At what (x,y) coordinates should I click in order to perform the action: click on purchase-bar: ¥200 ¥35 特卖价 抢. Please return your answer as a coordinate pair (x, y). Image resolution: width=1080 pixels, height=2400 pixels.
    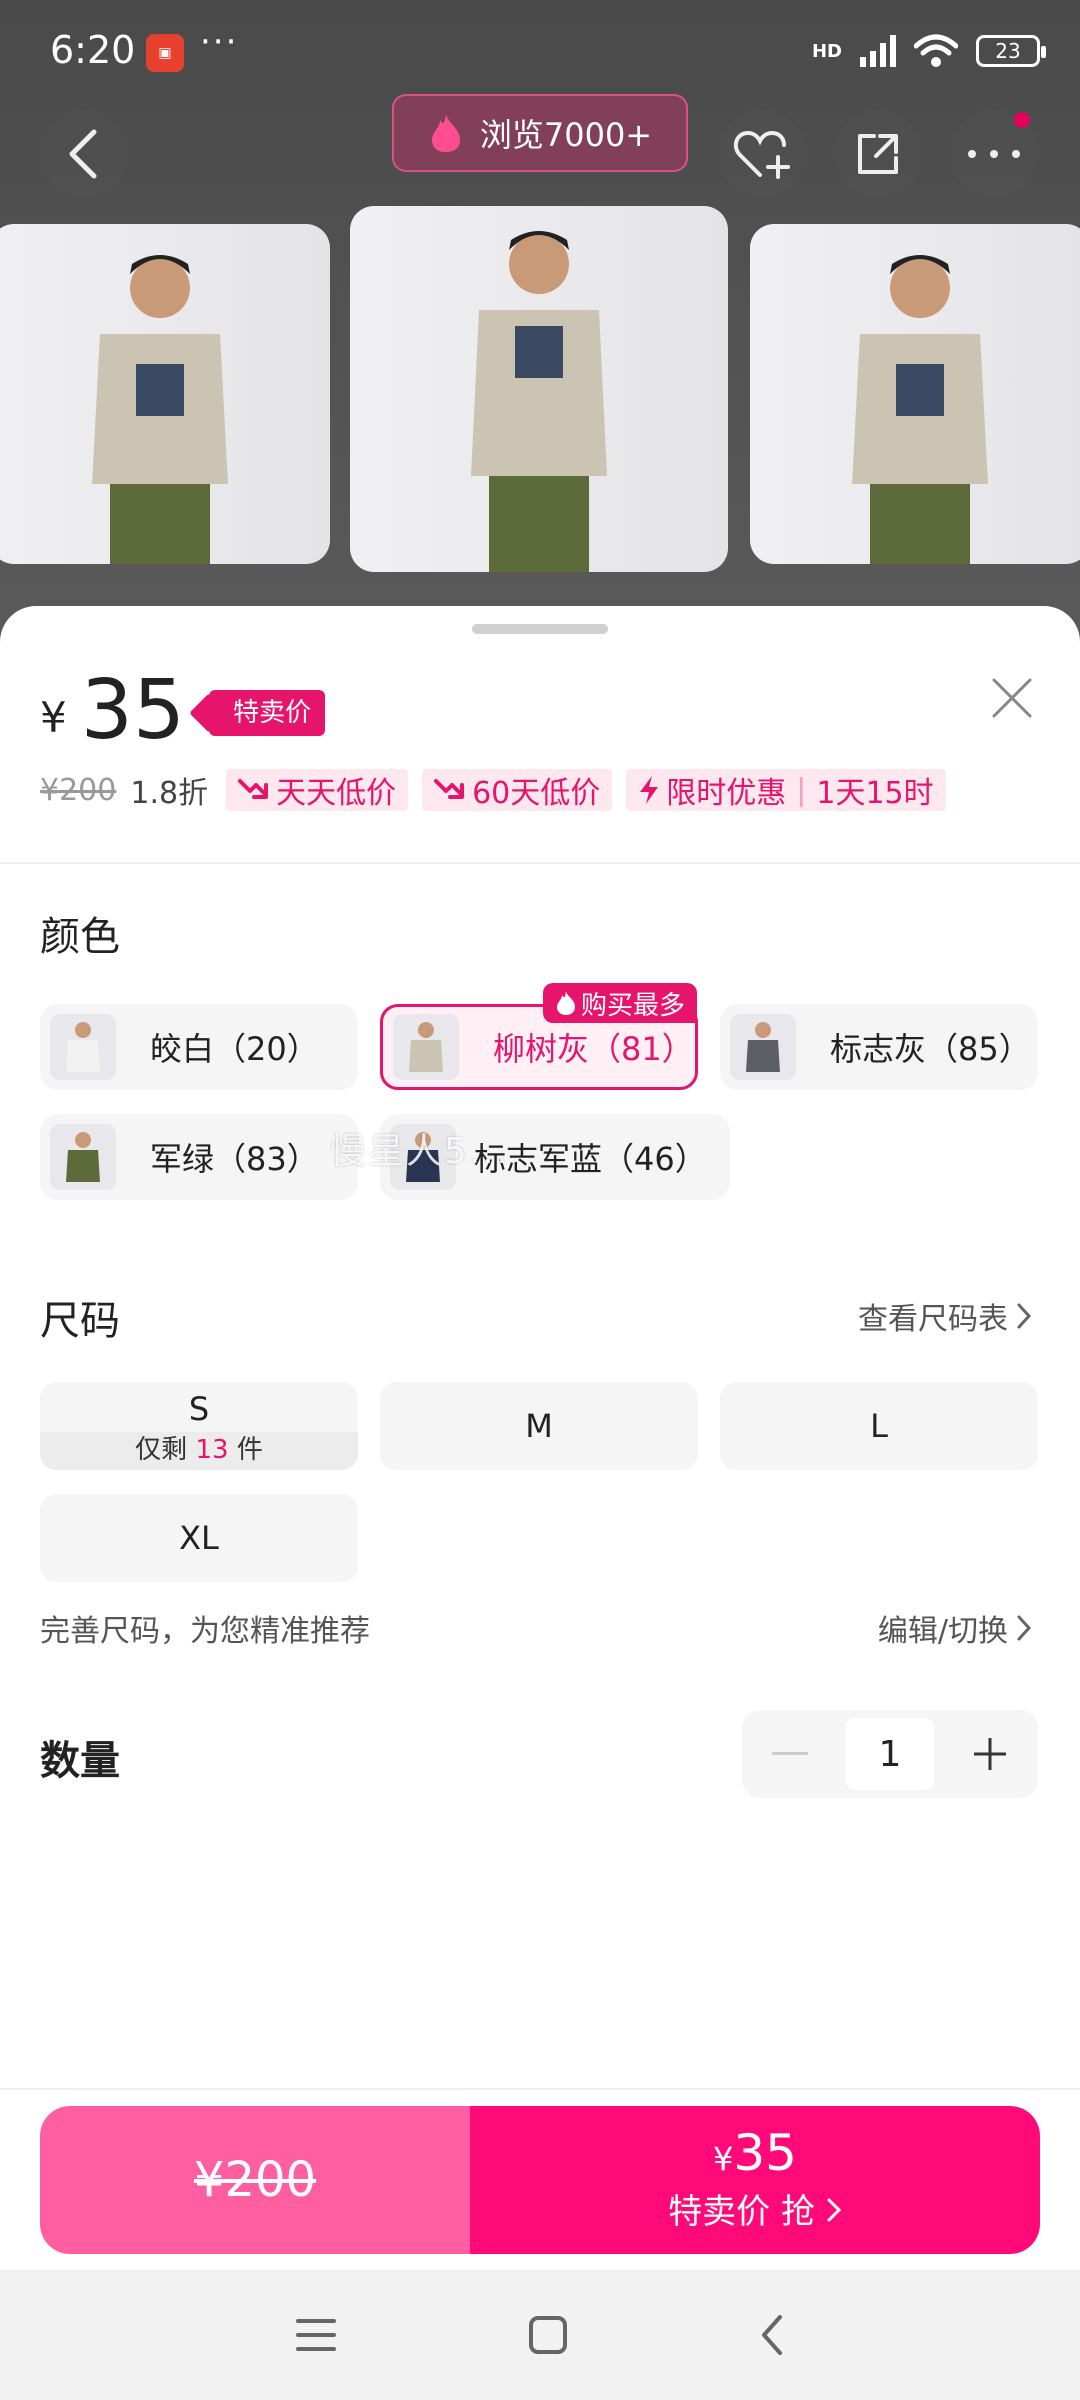
    Looking at the image, I should click on (540, 2179).